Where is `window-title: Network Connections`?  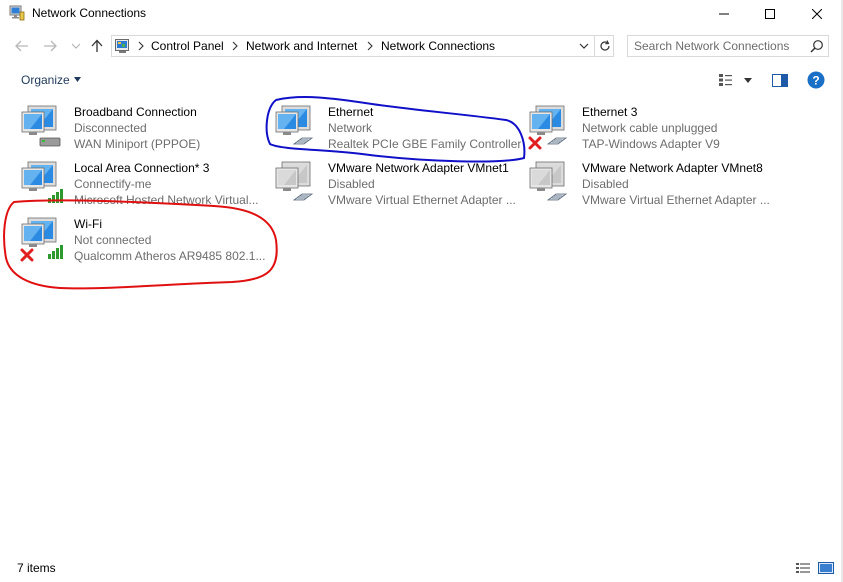 window-title: Network Connections is located at coordinates (89, 13).